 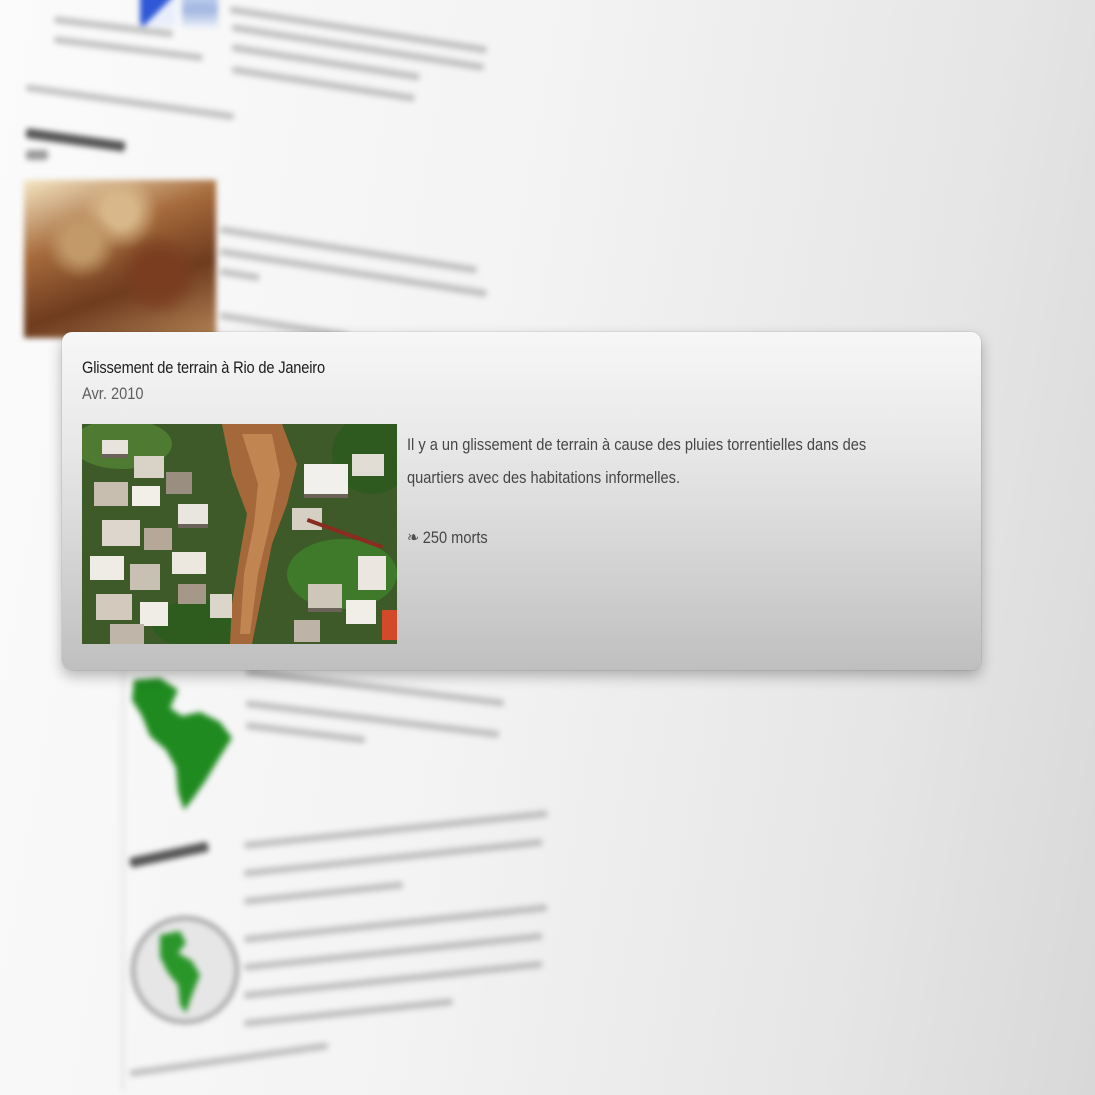 What do you see at coordinates (203, 367) in the screenshot?
I see `event-title: Glissement de terrain à Rio de Janeiro` at bounding box center [203, 367].